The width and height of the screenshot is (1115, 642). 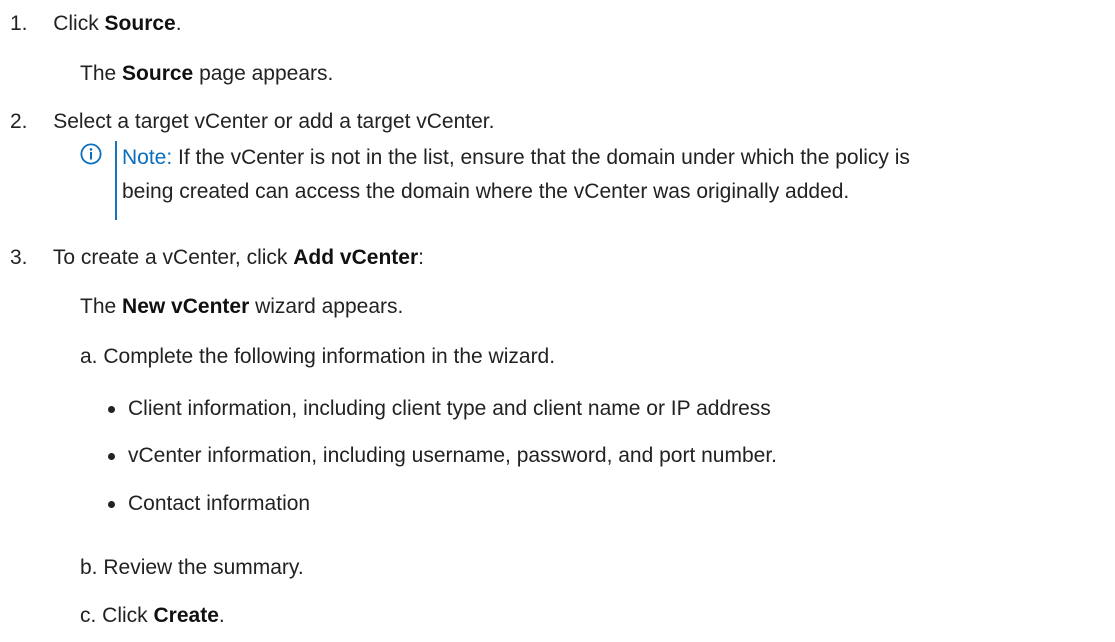 I want to click on step-number: 3., so click(x=19, y=257).